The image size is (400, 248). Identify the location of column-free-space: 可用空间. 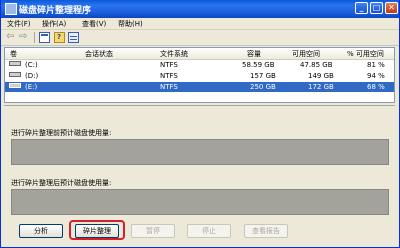
(306, 54).